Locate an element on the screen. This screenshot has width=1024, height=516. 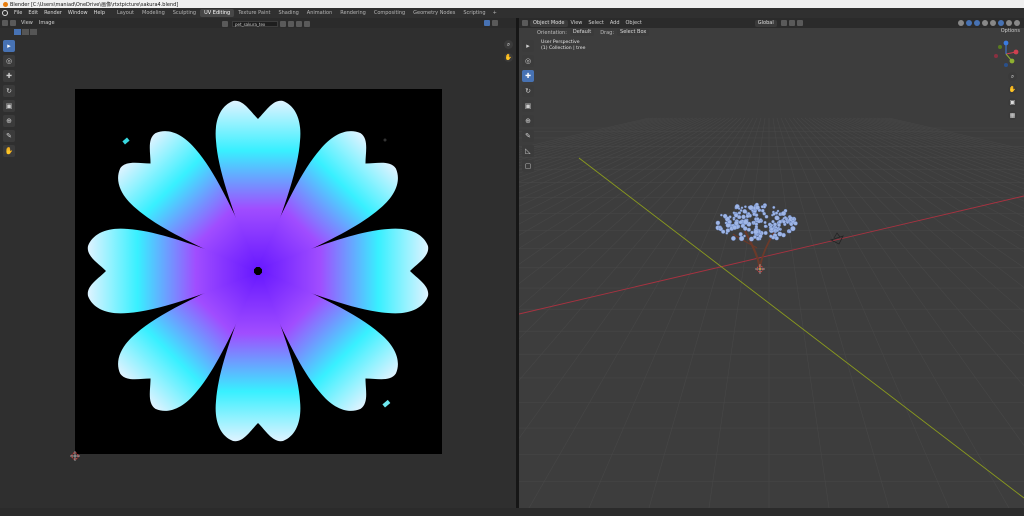
uv-sync-selection-icon is located at coordinates (13, 23).